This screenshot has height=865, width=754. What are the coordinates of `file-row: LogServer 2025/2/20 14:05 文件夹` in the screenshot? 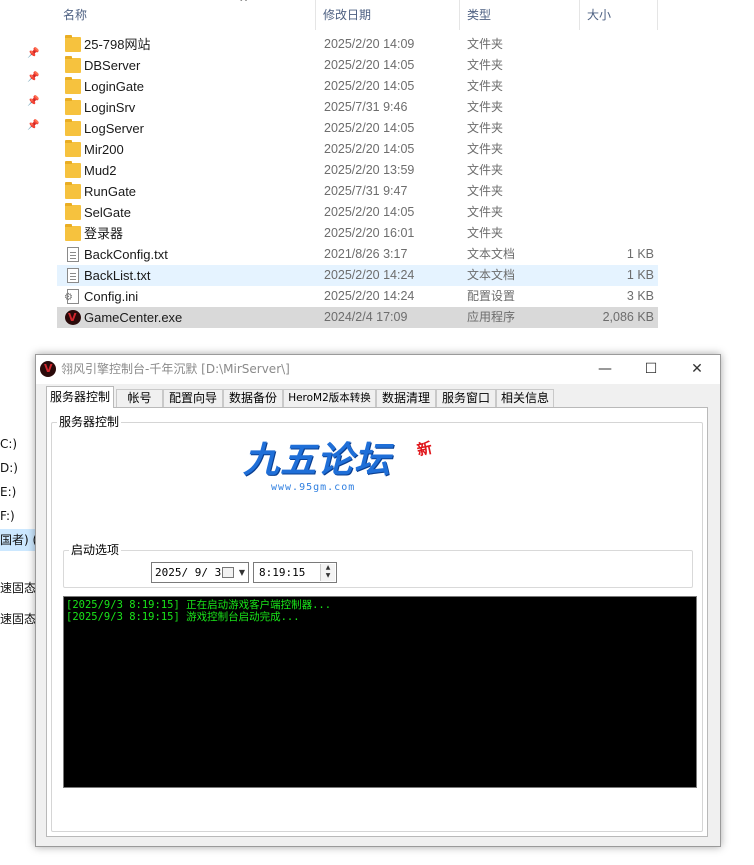 It's located at (357, 128).